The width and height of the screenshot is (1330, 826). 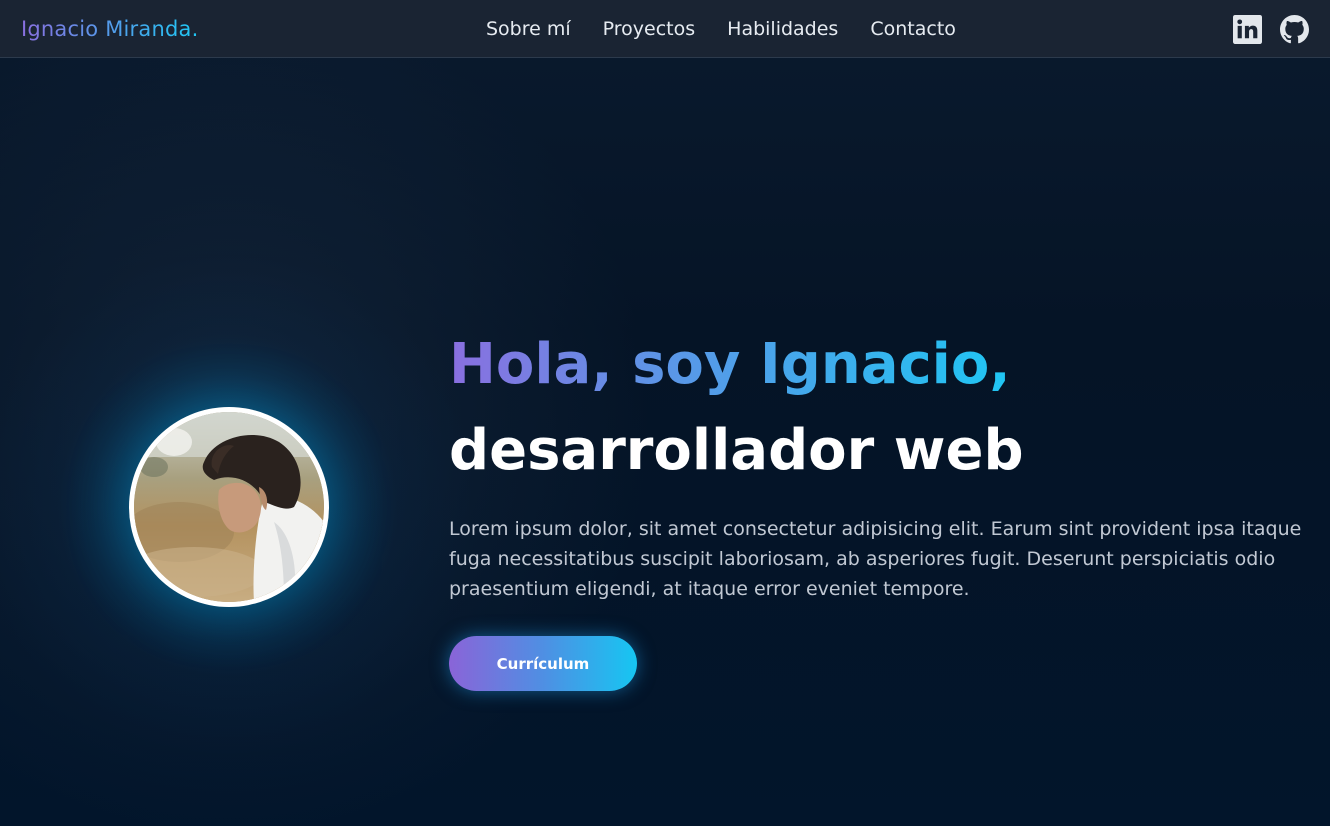 What do you see at coordinates (736, 450) in the screenshot?
I see `hero-role: desarrollador web` at bounding box center [736, 450].